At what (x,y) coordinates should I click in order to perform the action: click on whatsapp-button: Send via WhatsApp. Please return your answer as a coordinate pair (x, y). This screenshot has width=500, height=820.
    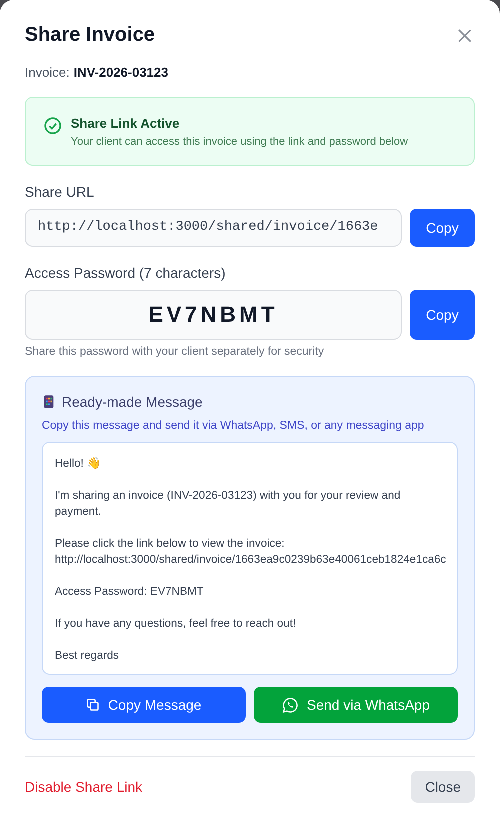
    Looking at the image, I should click on (356, 705).